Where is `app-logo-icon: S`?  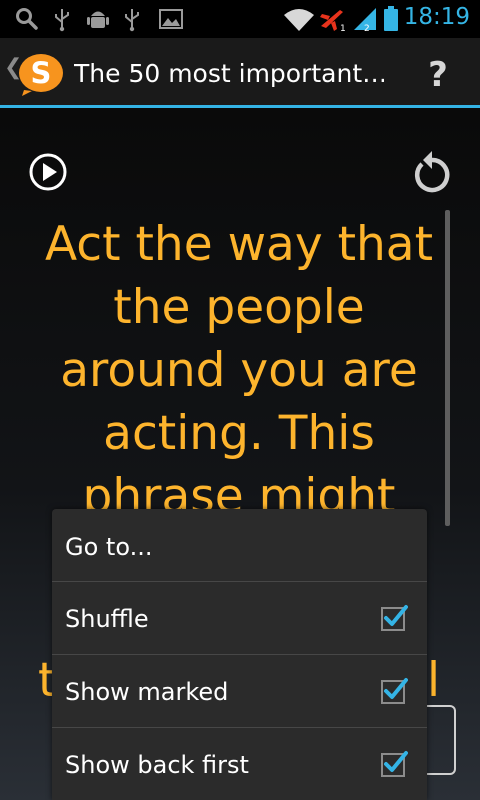
app-logo-icon: S is located at coordinates (41, 74).